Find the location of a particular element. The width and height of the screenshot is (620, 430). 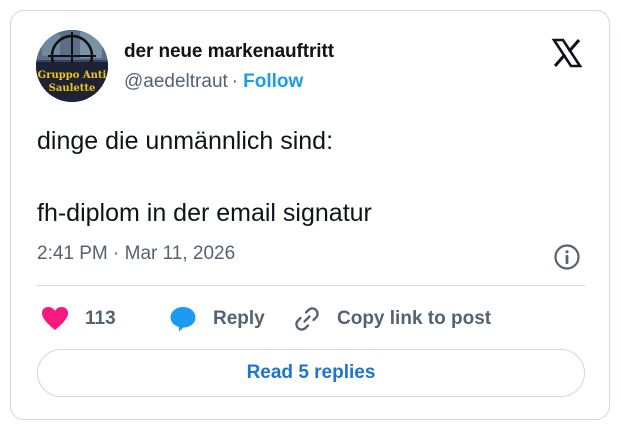

copy-link-button: Copy link to post is located at coordinates (392, 319).